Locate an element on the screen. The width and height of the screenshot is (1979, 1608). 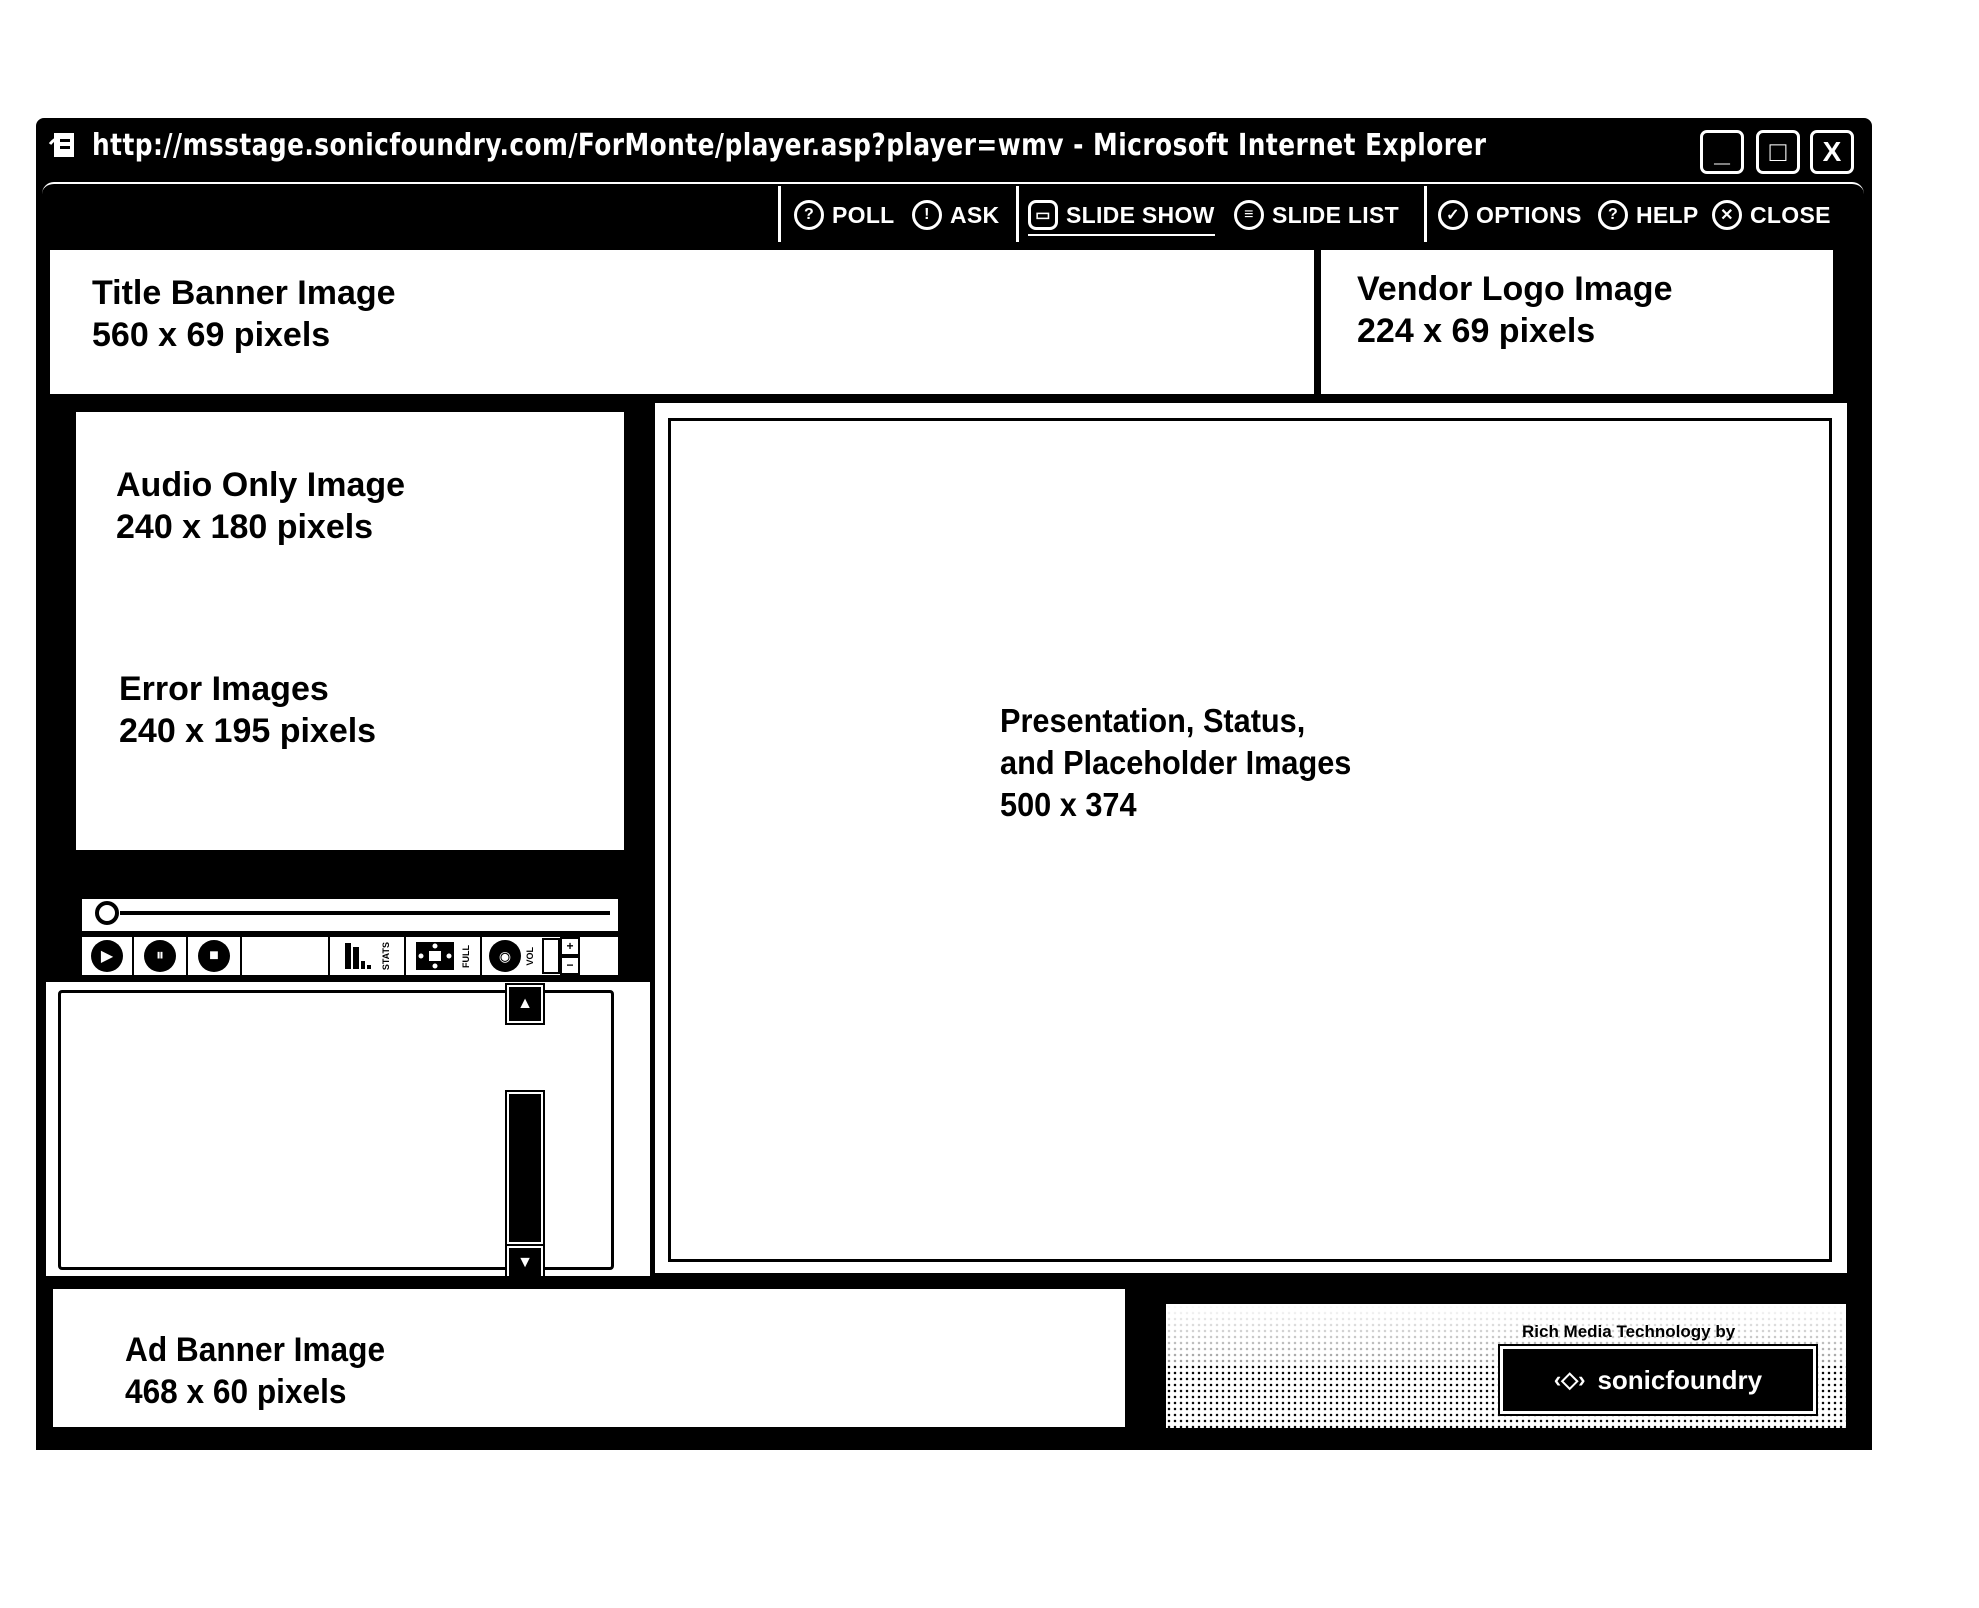
ad-banner-name: Ad Banner Image is located at coordinates (255, 1350).